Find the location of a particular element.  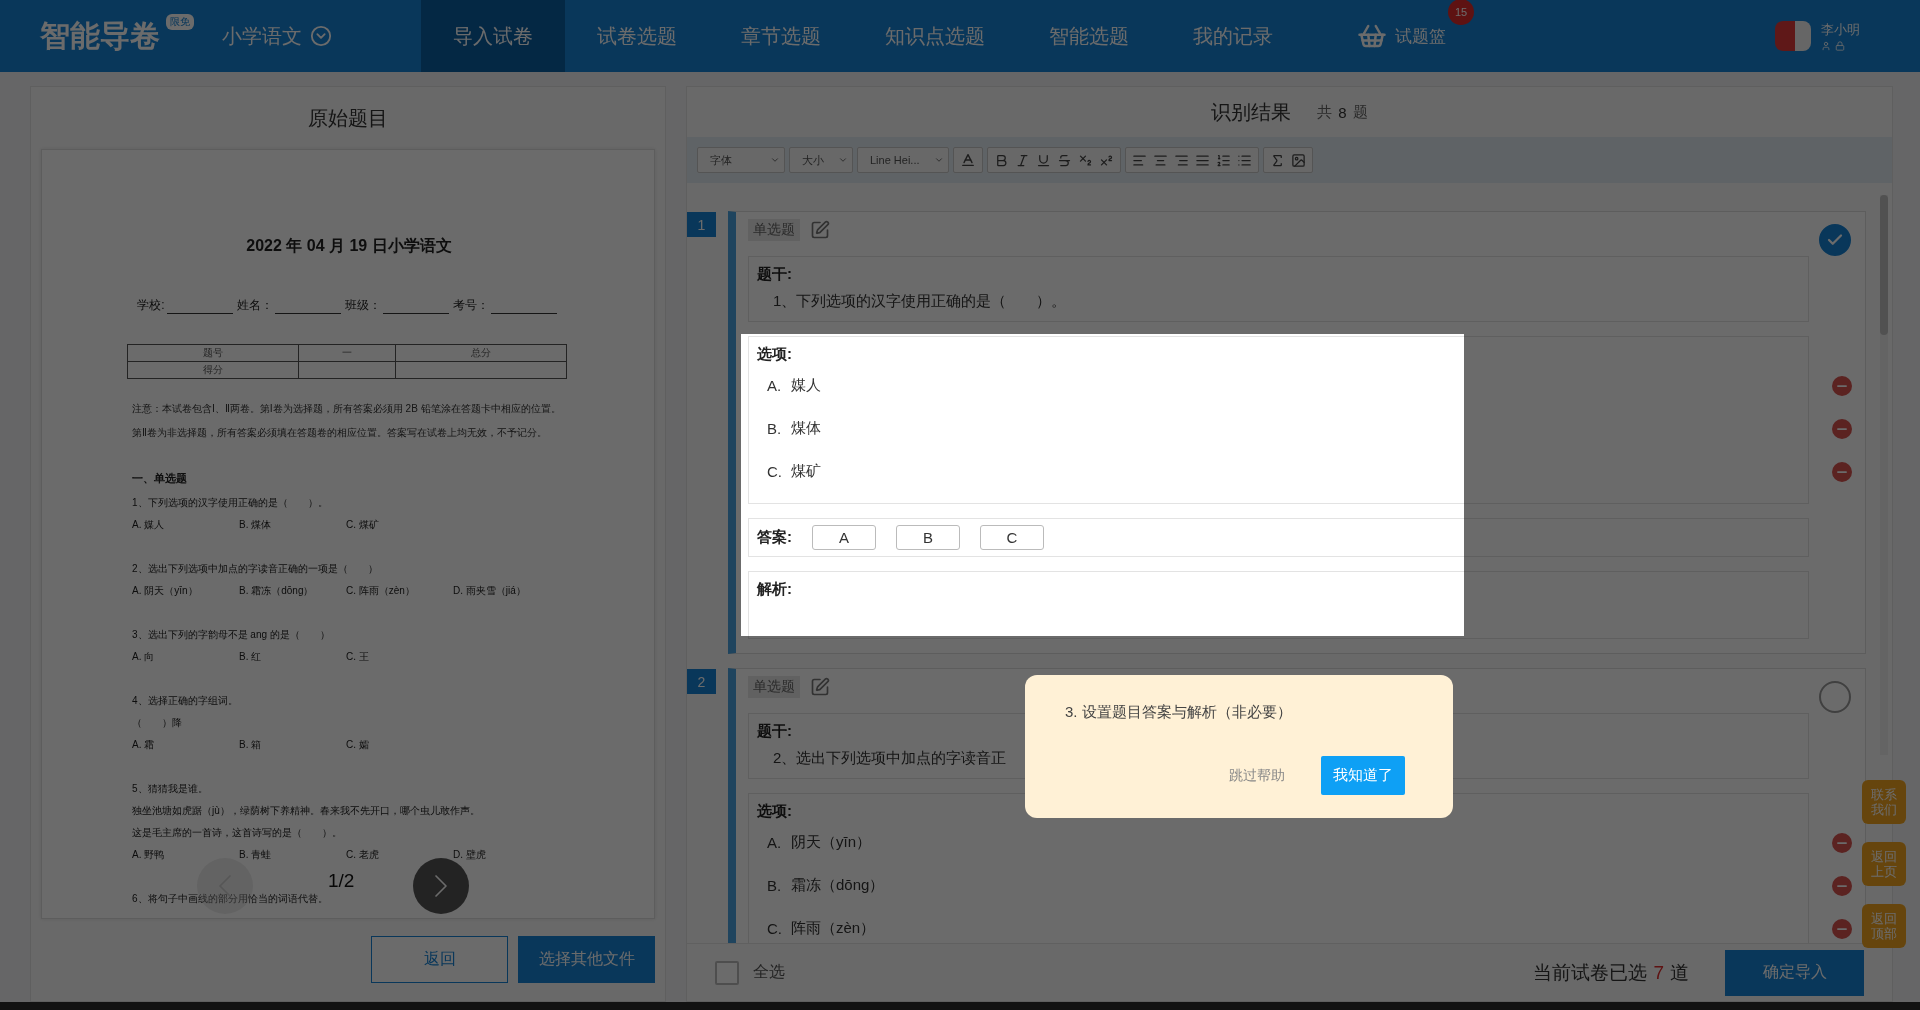

option-text: B. 红 is located at coordinates (251, 657).